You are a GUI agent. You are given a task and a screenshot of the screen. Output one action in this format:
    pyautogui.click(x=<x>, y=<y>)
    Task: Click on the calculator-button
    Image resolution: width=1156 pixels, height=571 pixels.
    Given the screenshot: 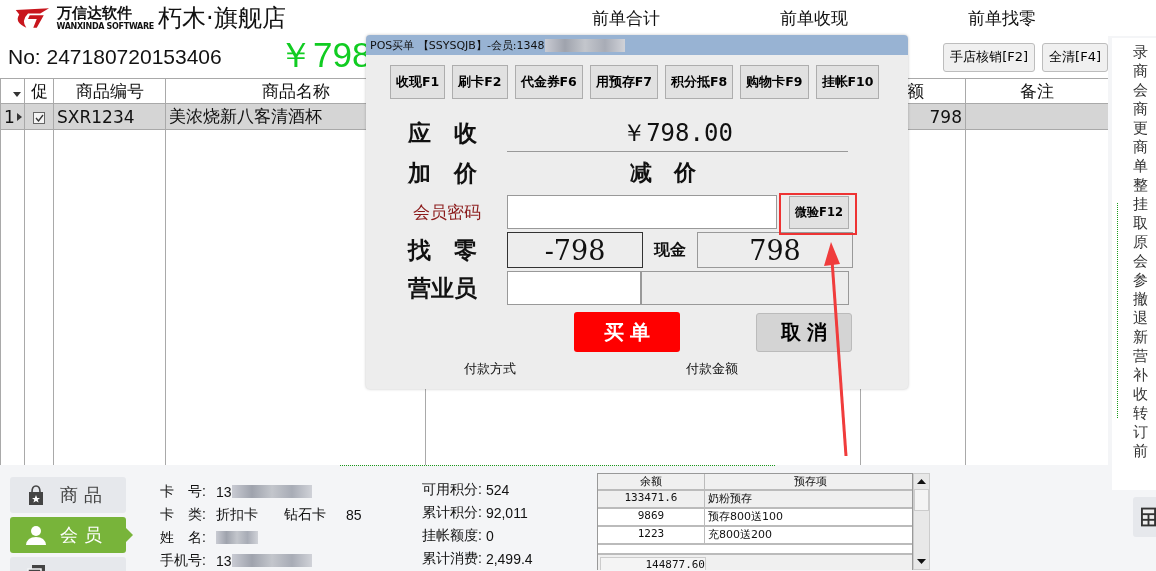 What is the action you would take?
    pyautogui.click(x=1144, y=517)
    